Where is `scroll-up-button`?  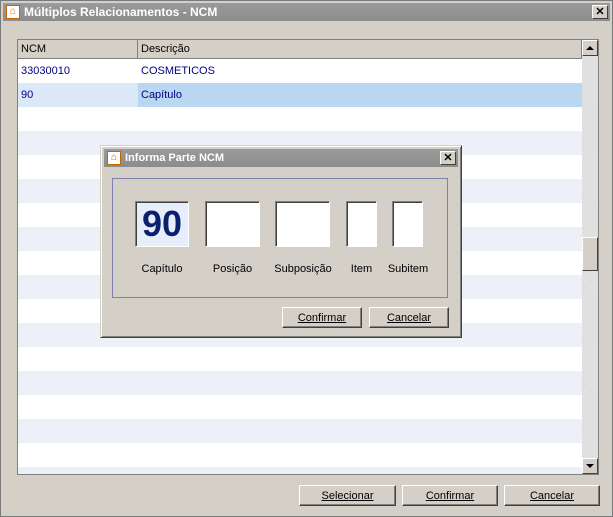 scroll-up-button is located at coordinates (590, 48).